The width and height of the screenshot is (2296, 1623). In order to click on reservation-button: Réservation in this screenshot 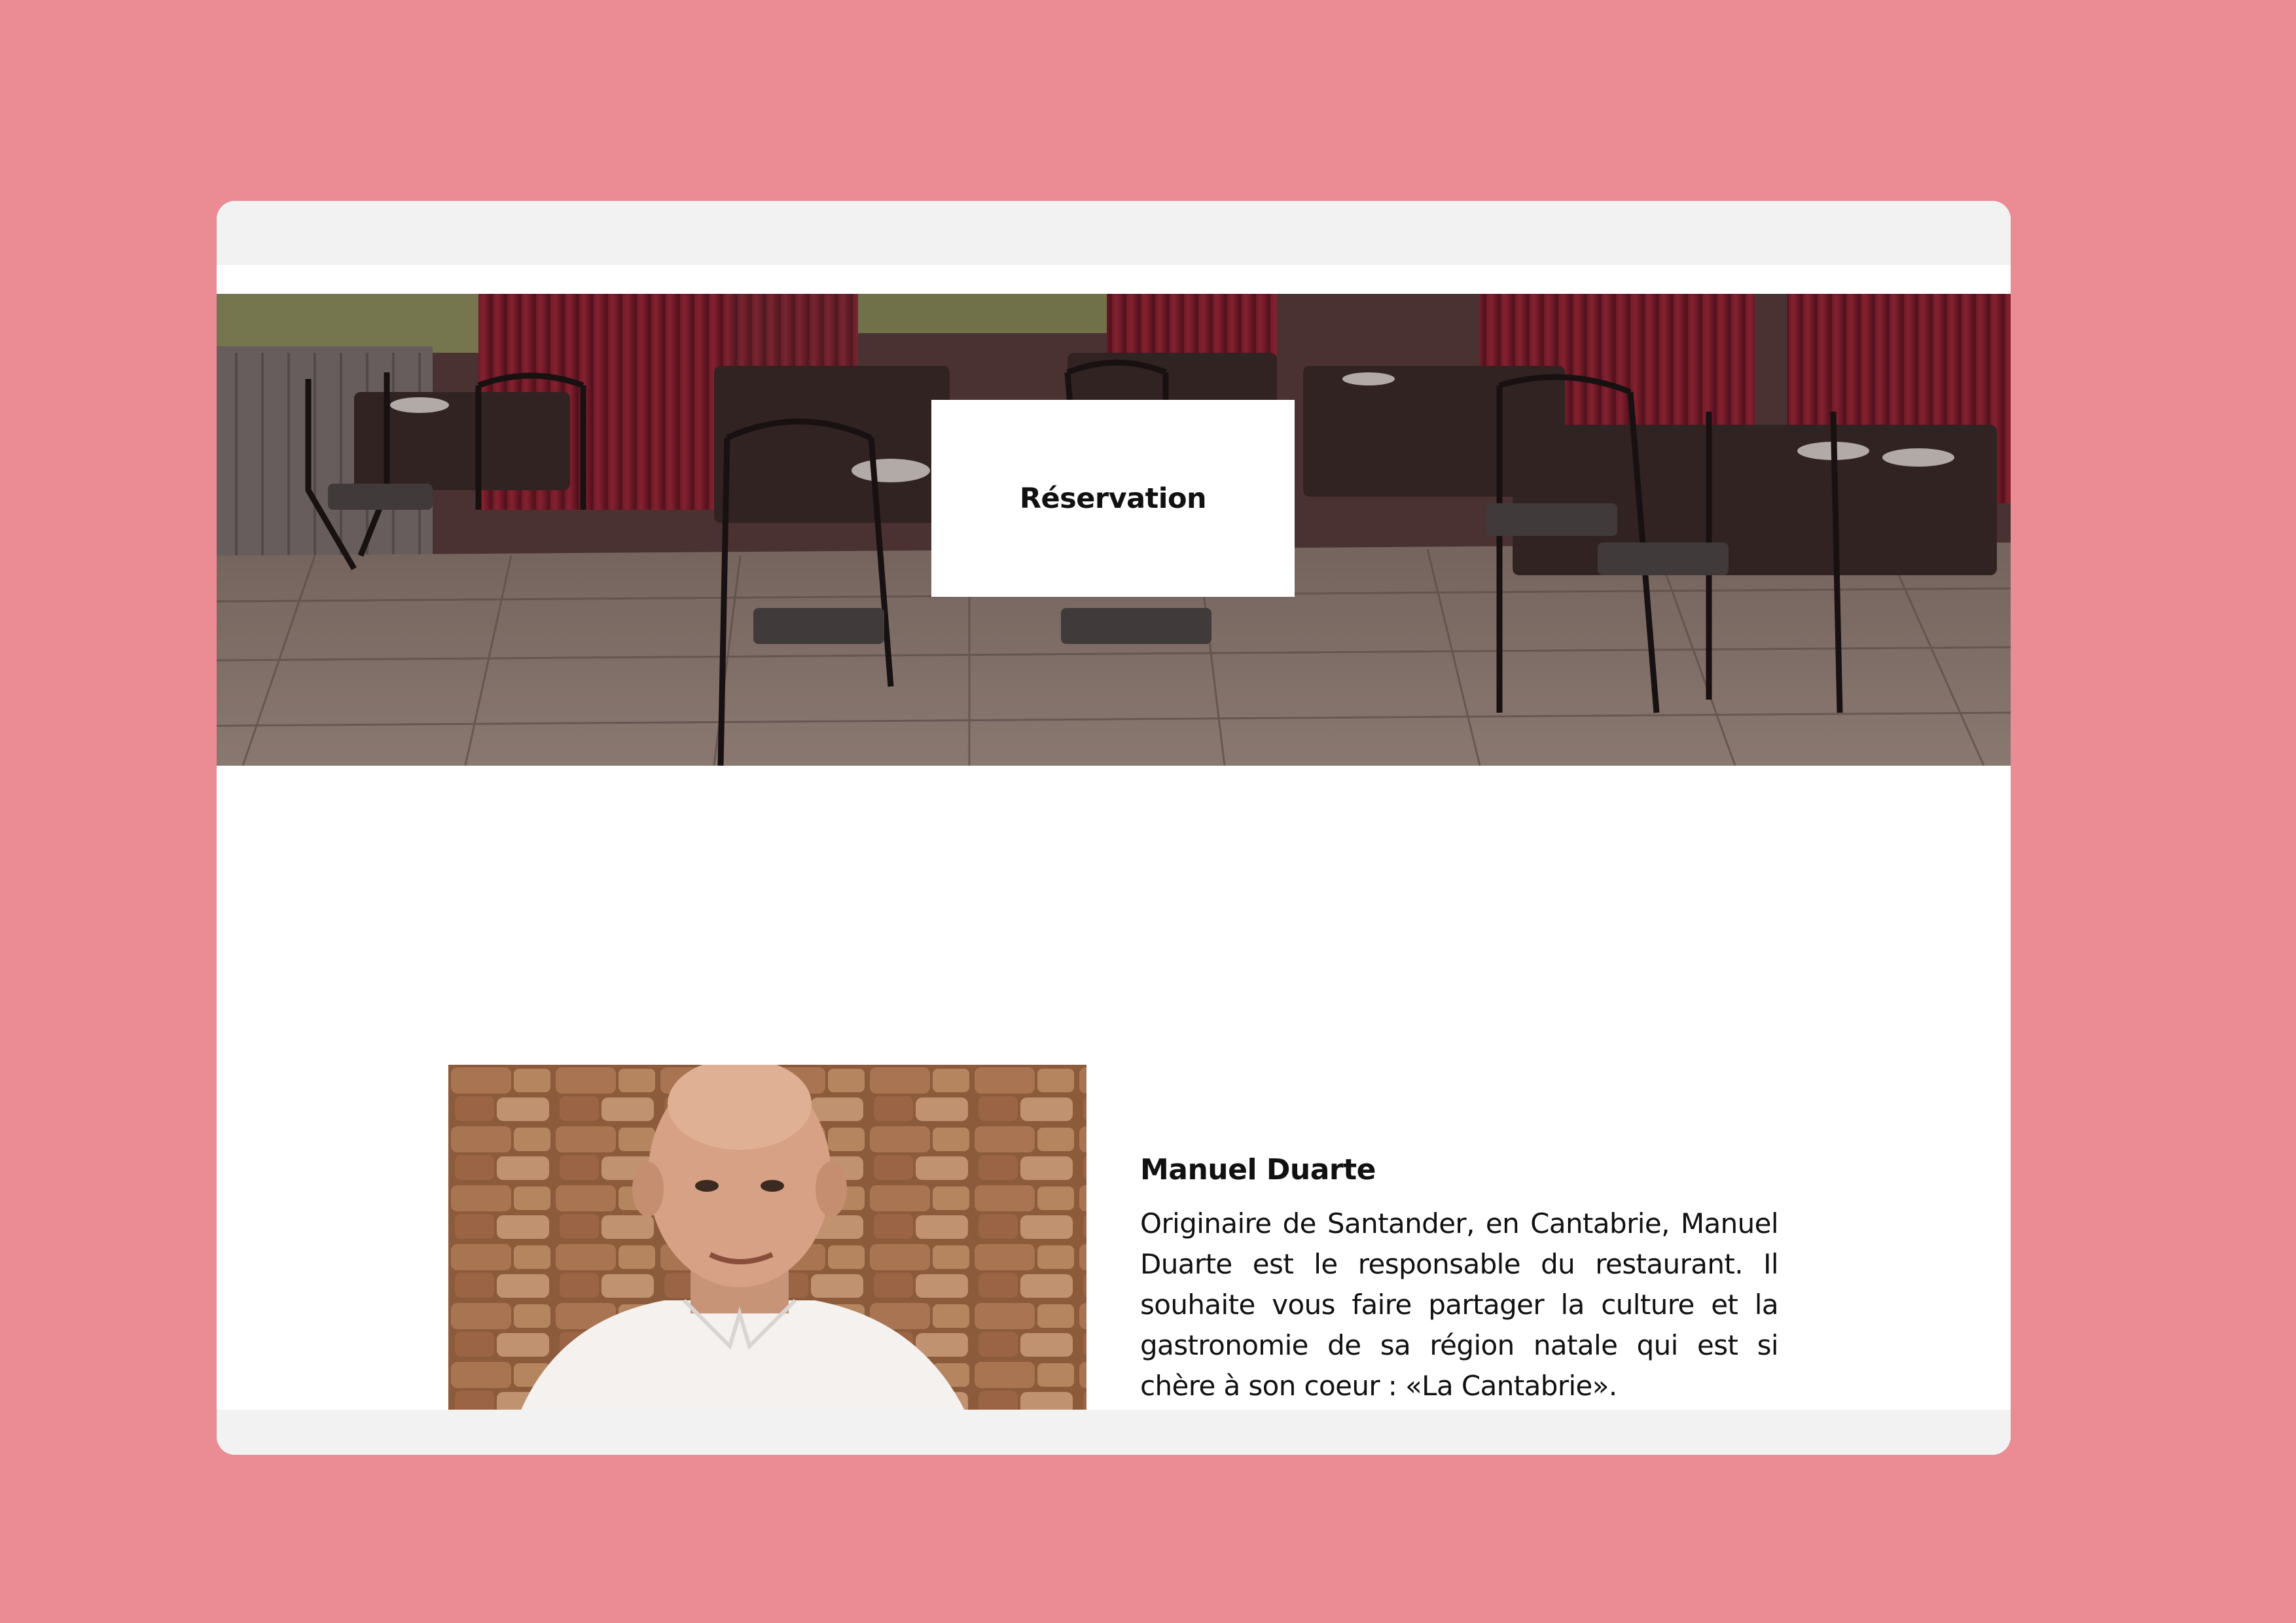, I will do `click(1113, 498)`.